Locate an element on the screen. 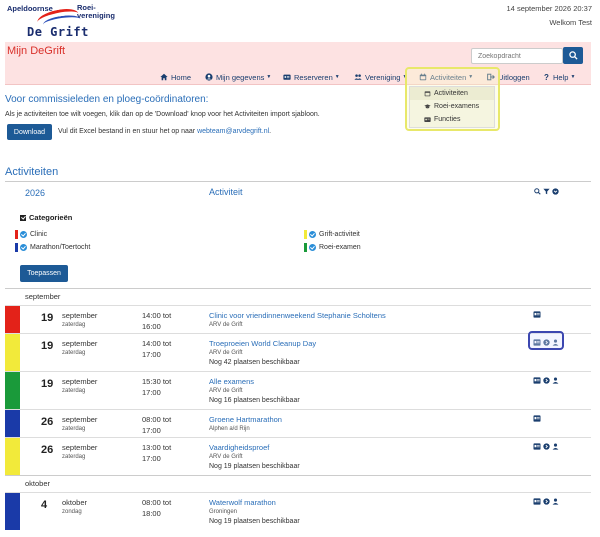 The width and height of the screenshot is (600, 537). activiteit-column-label: Activiteit is located at coordinates (226, 192).